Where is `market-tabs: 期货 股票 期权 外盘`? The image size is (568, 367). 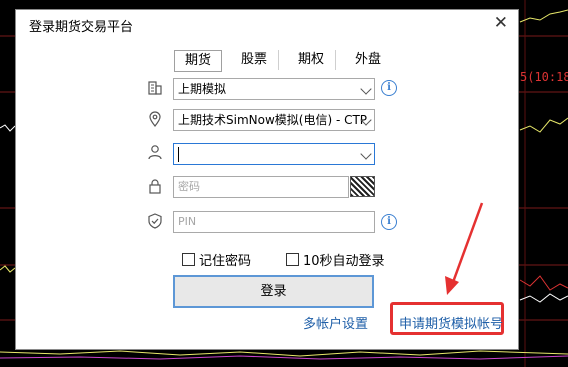 market-tabs: 期货 股票 期权 外盘 is located at coordinates (287, 61).